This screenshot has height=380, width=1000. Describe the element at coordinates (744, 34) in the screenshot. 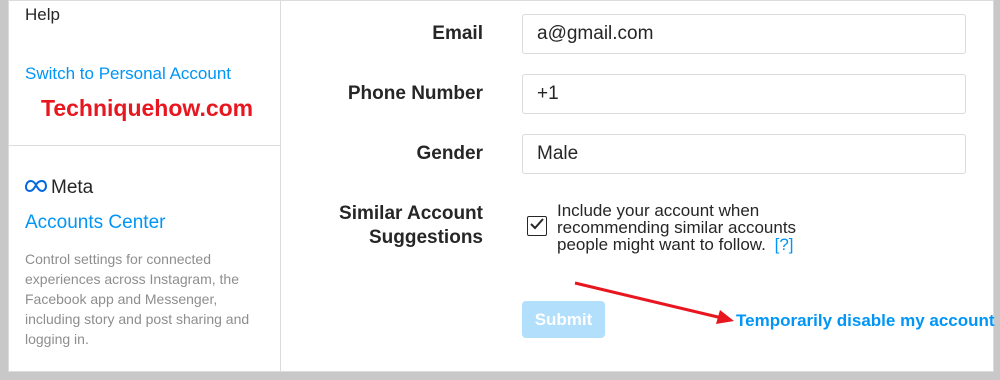

I see `email-field: a​​​​​​​​@gmail.com` at that location.